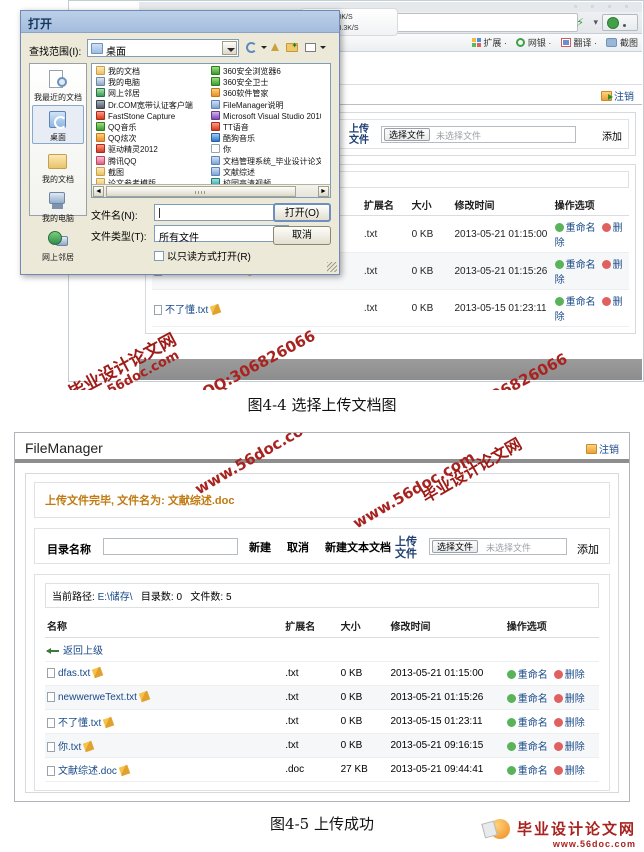  Describe the element at coordinates (358, 547) in the screenshot. I see `new-text-doc-button: 新建文本文档` at that location.